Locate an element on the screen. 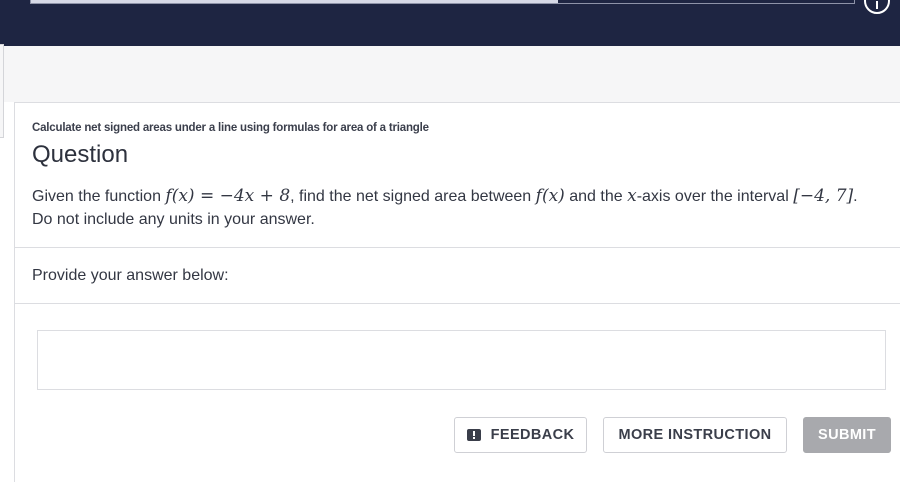 The width and height of the screenshot is (900, 482). feedback-button-label: FEEDBACK is located at coordinates (532, 435).